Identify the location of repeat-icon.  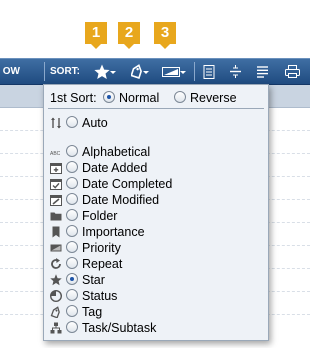
(56, 263).